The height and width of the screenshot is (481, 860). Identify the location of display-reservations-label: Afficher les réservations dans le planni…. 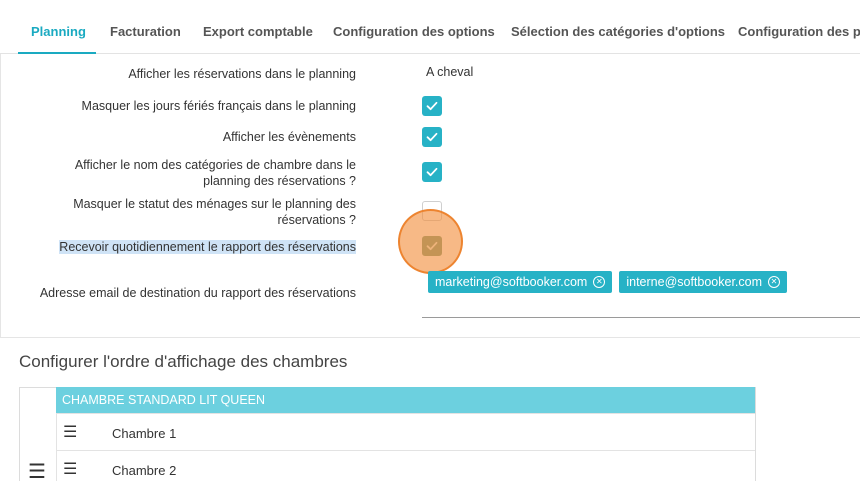
(242, 74).